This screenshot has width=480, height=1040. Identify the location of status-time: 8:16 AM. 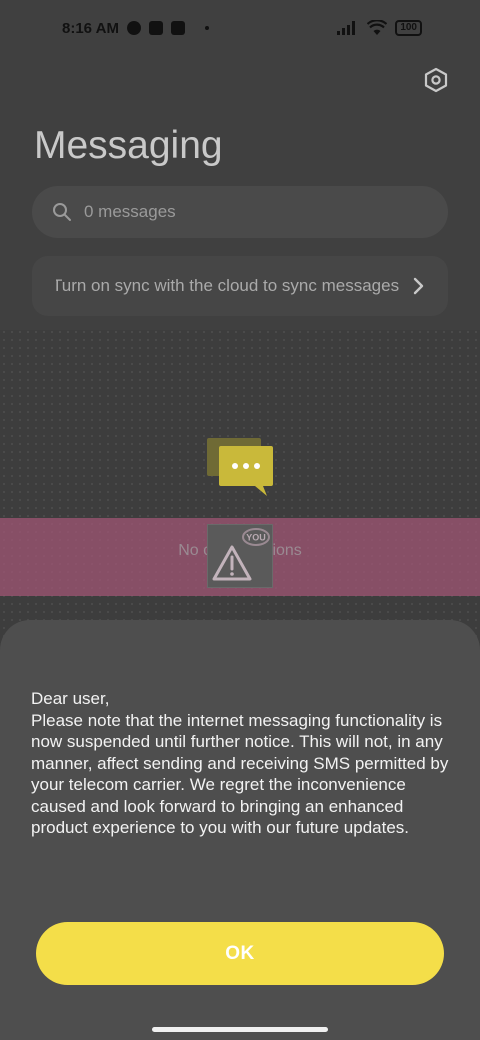
(90, 28).